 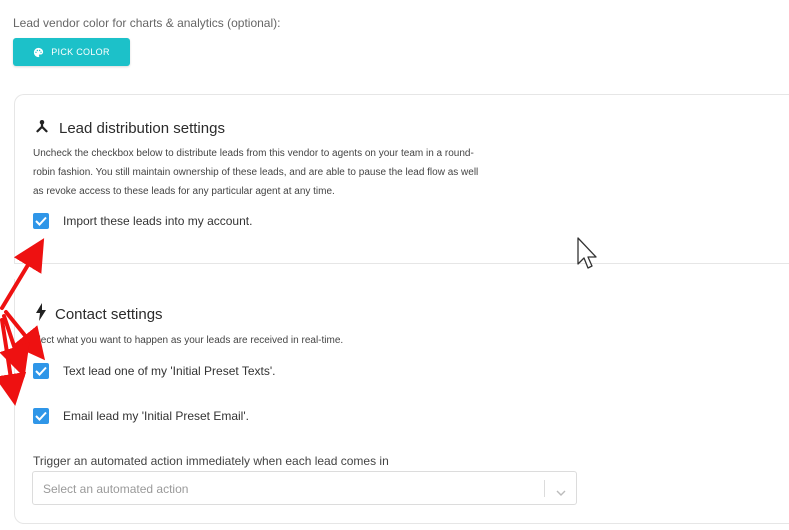 I want to click on text-lead-checkbox, so click(x=41, y=371).